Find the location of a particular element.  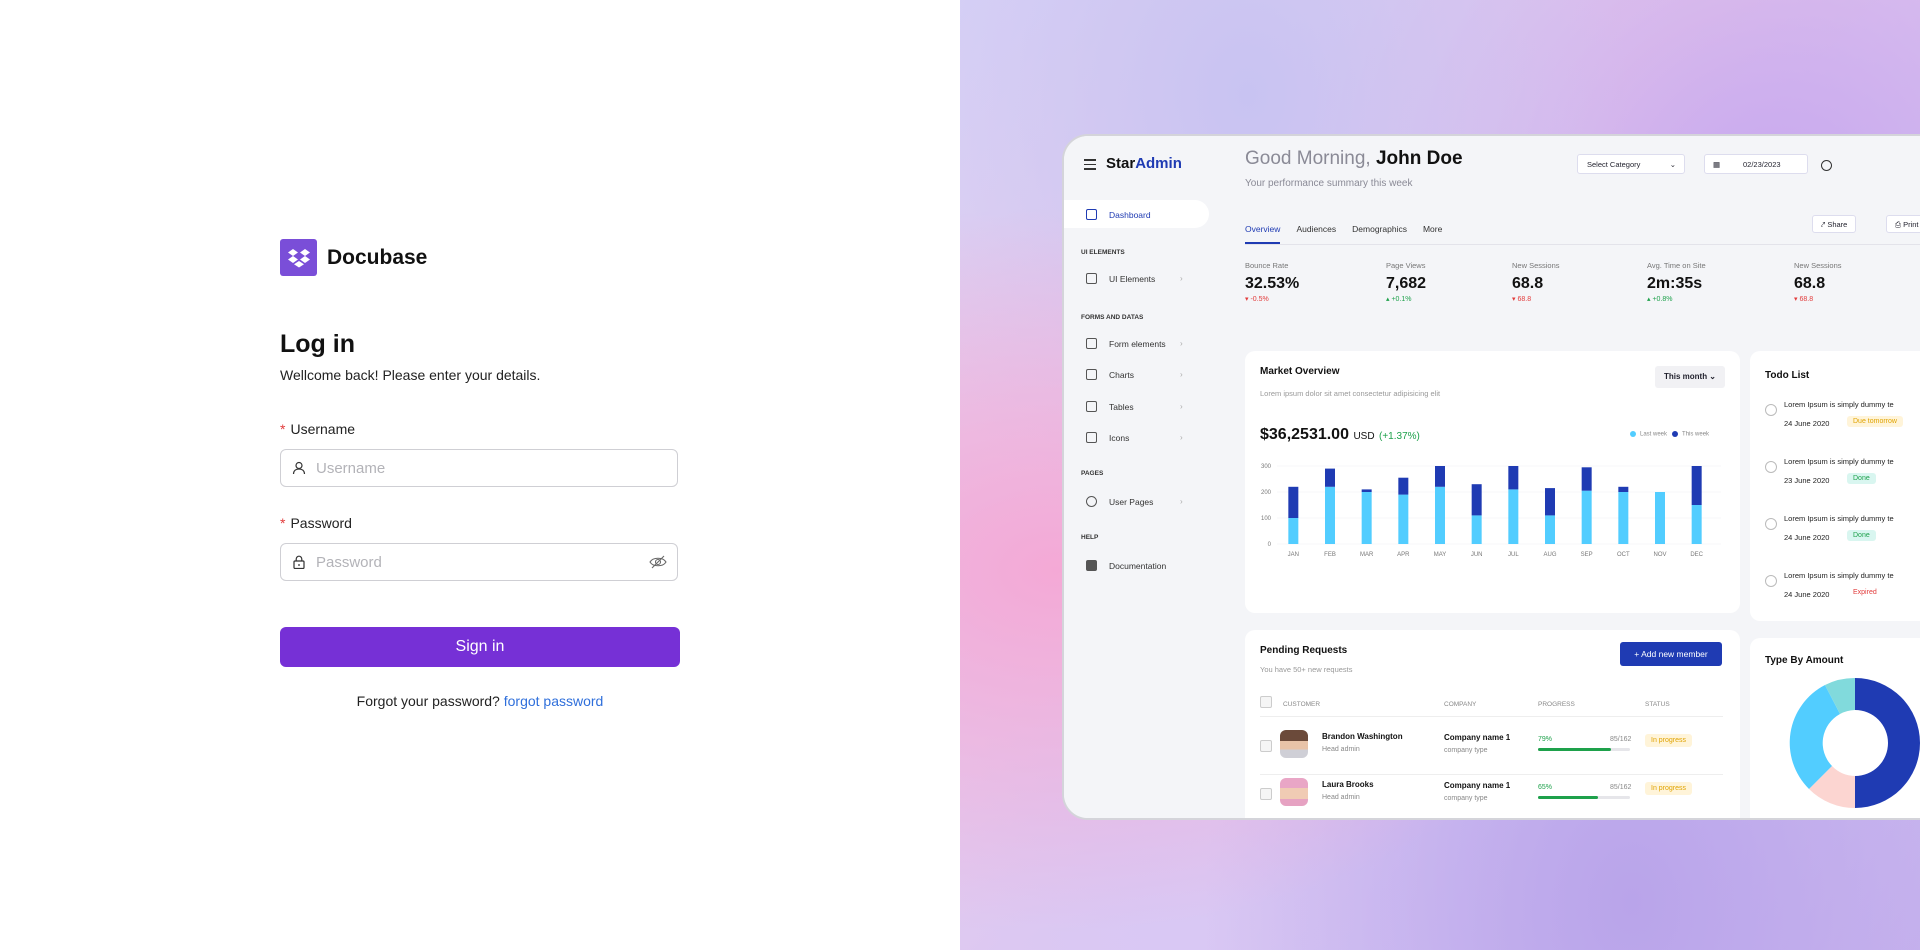

forgot-text: Forgot your password? is located at coordinates (428, 701).